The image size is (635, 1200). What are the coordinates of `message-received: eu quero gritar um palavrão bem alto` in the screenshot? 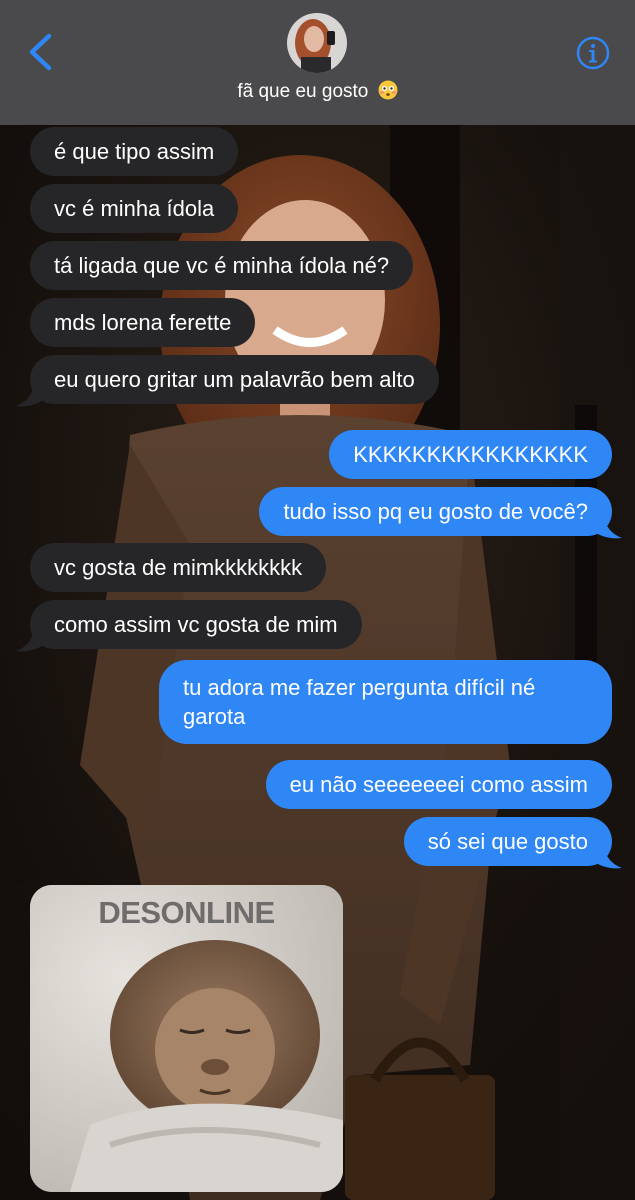 It's located at (234, 379).